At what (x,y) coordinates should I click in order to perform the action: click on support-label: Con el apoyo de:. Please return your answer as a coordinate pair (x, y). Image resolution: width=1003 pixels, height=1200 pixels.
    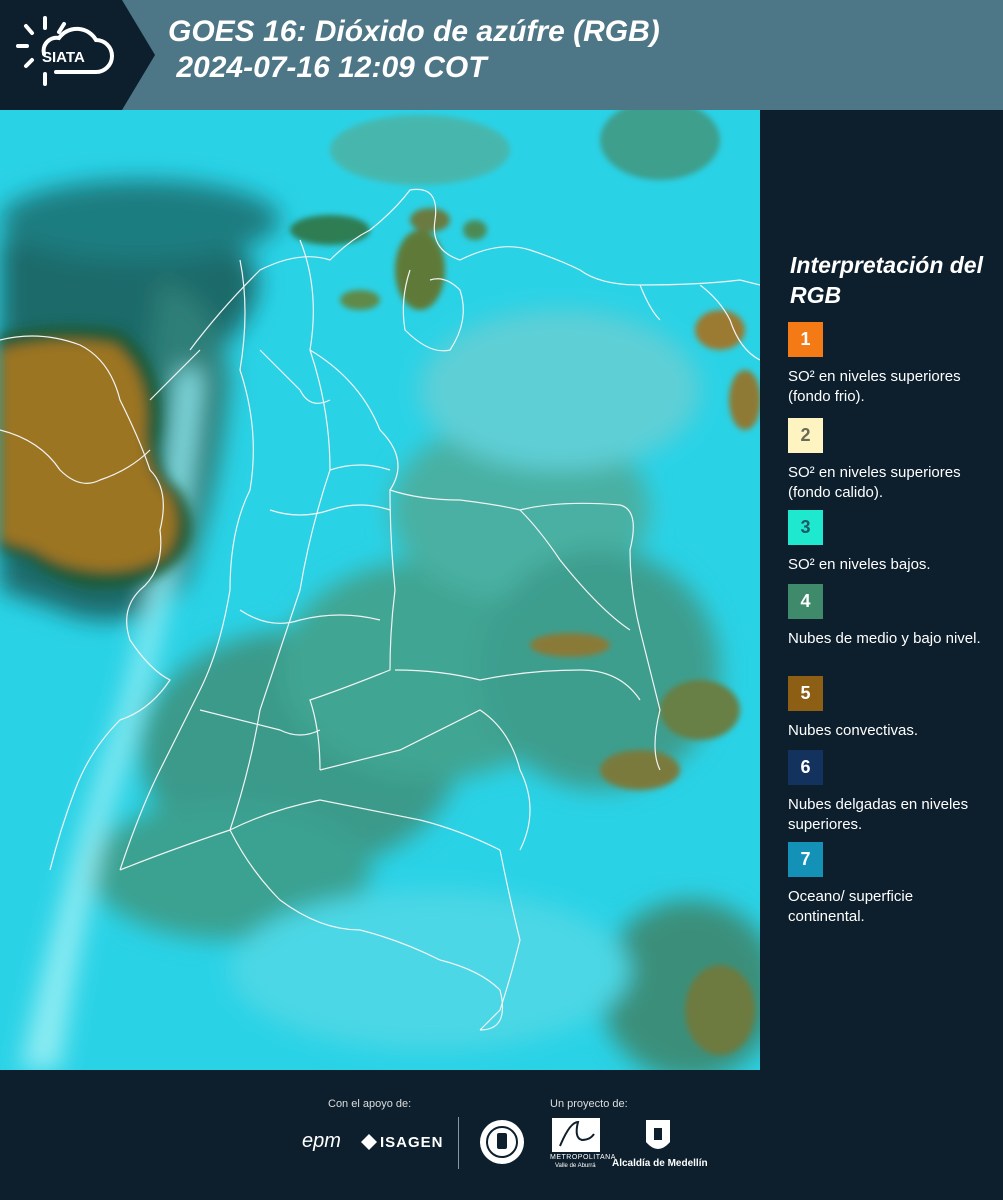
    Looking at the image, I should click on (370, 1104).